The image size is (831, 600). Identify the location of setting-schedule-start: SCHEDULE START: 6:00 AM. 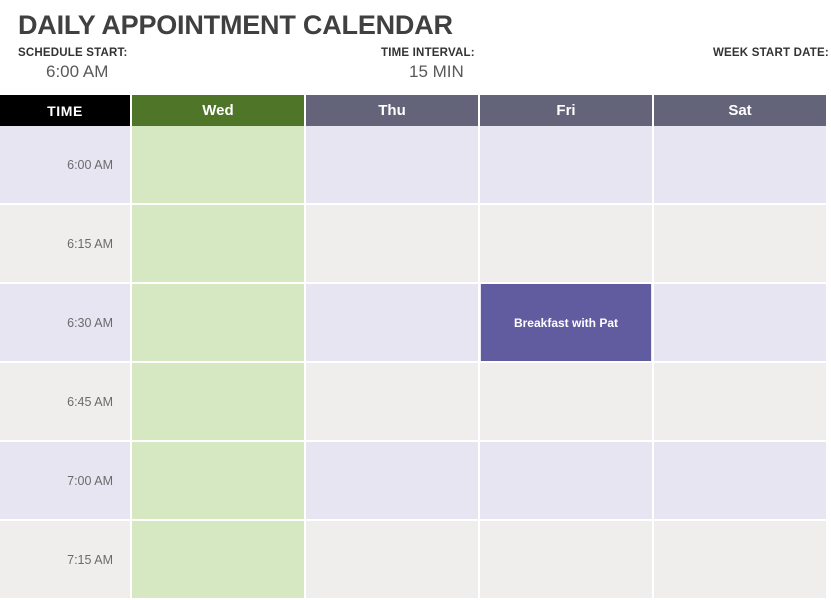
(72, 65).